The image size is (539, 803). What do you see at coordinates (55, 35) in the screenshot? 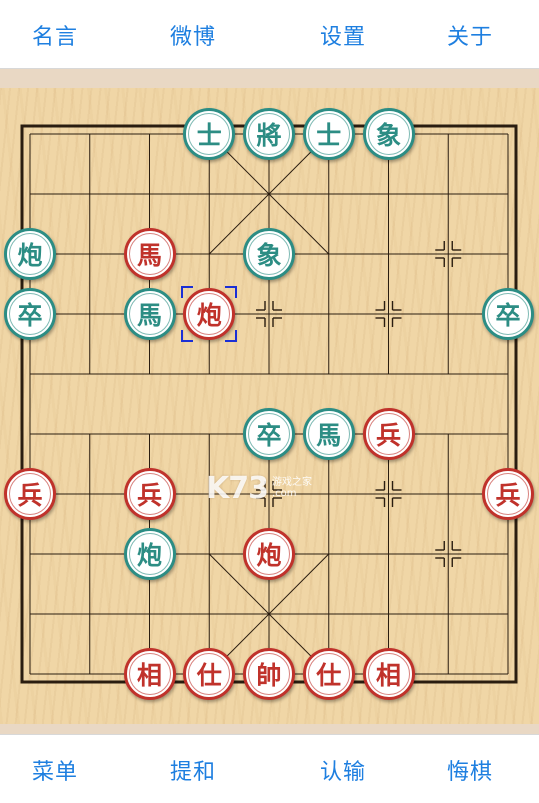
I see `quotes-button: 名言` at bounding box center [55, 35].